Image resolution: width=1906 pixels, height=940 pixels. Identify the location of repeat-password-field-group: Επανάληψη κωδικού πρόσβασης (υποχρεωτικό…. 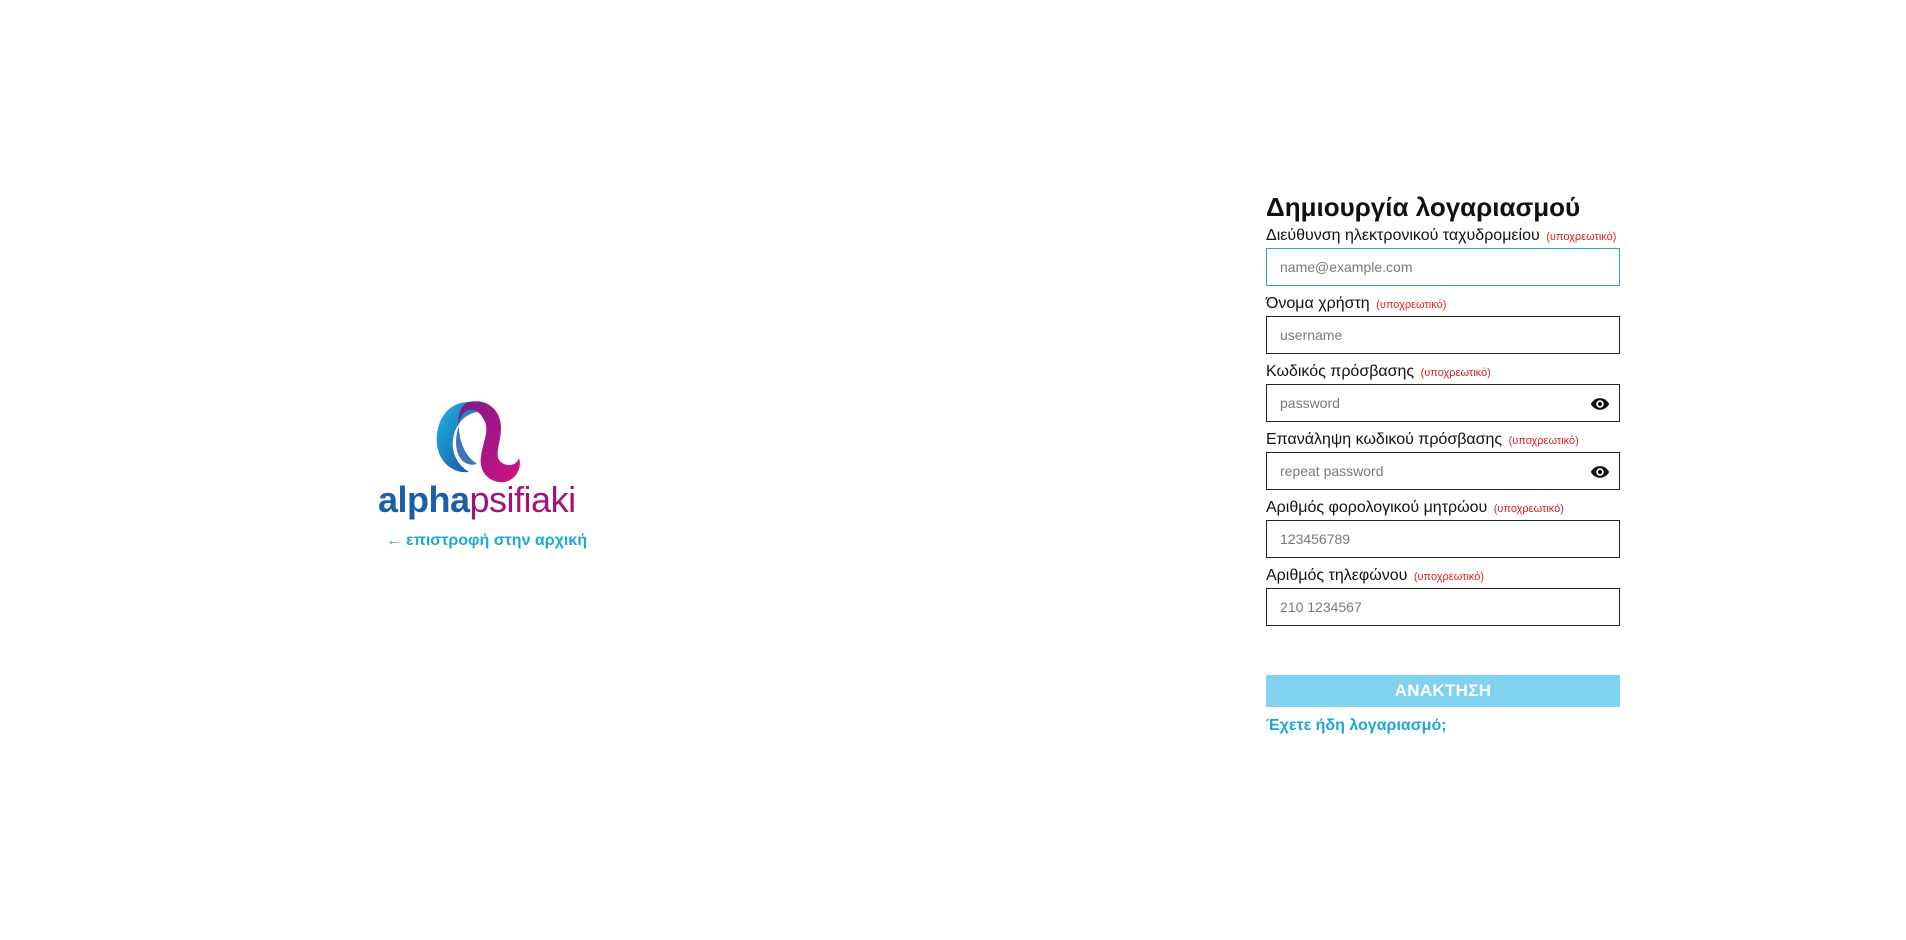
(1443, 464).